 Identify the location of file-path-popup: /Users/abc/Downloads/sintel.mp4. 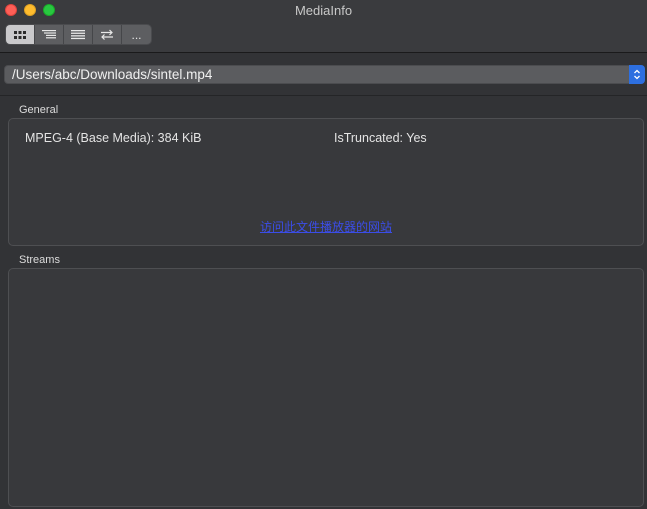
(324, 74).